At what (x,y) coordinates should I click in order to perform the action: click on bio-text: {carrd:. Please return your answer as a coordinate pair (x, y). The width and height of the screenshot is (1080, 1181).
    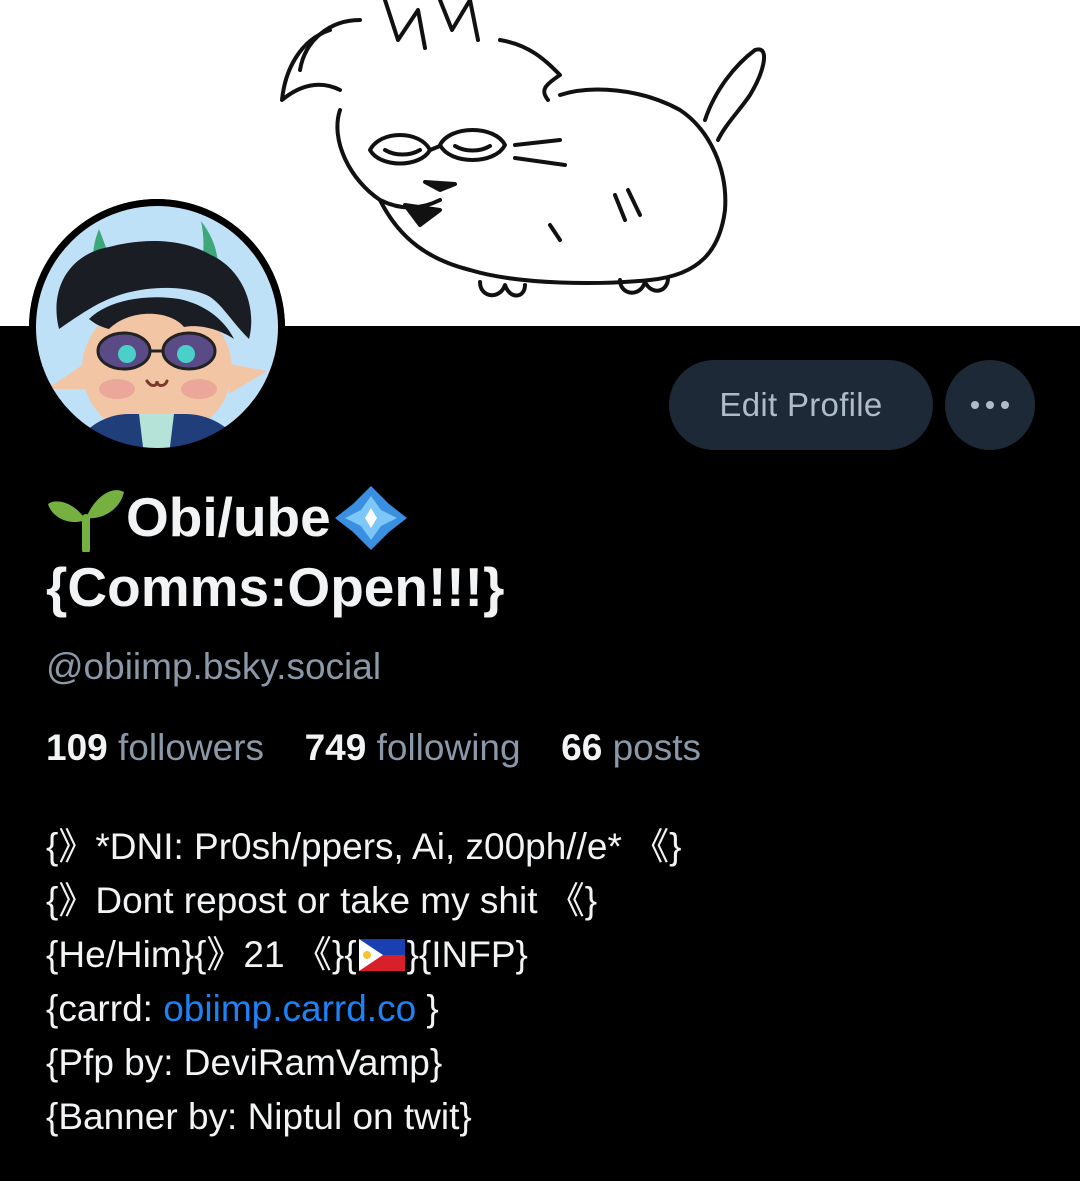
    Looking at the image, I should click on (105, 1008).